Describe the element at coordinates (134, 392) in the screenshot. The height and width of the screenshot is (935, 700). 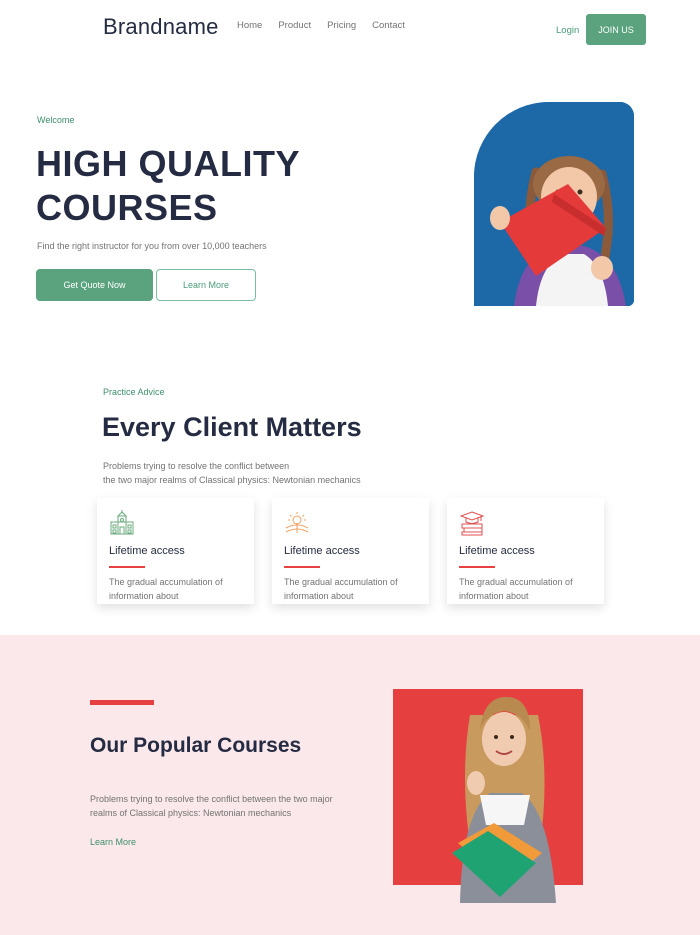
I see `practice-eyebrow: Practice Advice` at that location.